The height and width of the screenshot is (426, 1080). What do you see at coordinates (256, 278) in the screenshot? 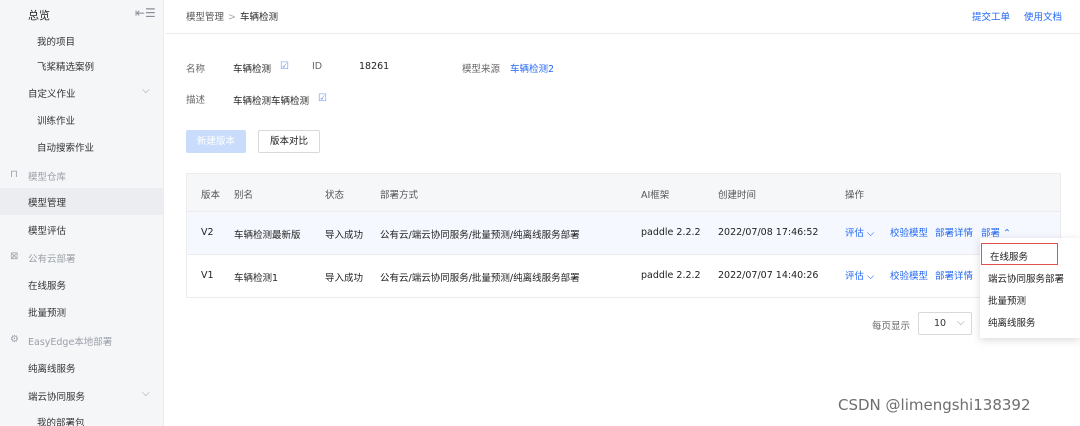
I see `cell-alias: 车辆检测1` at bounding box center [256, 278].